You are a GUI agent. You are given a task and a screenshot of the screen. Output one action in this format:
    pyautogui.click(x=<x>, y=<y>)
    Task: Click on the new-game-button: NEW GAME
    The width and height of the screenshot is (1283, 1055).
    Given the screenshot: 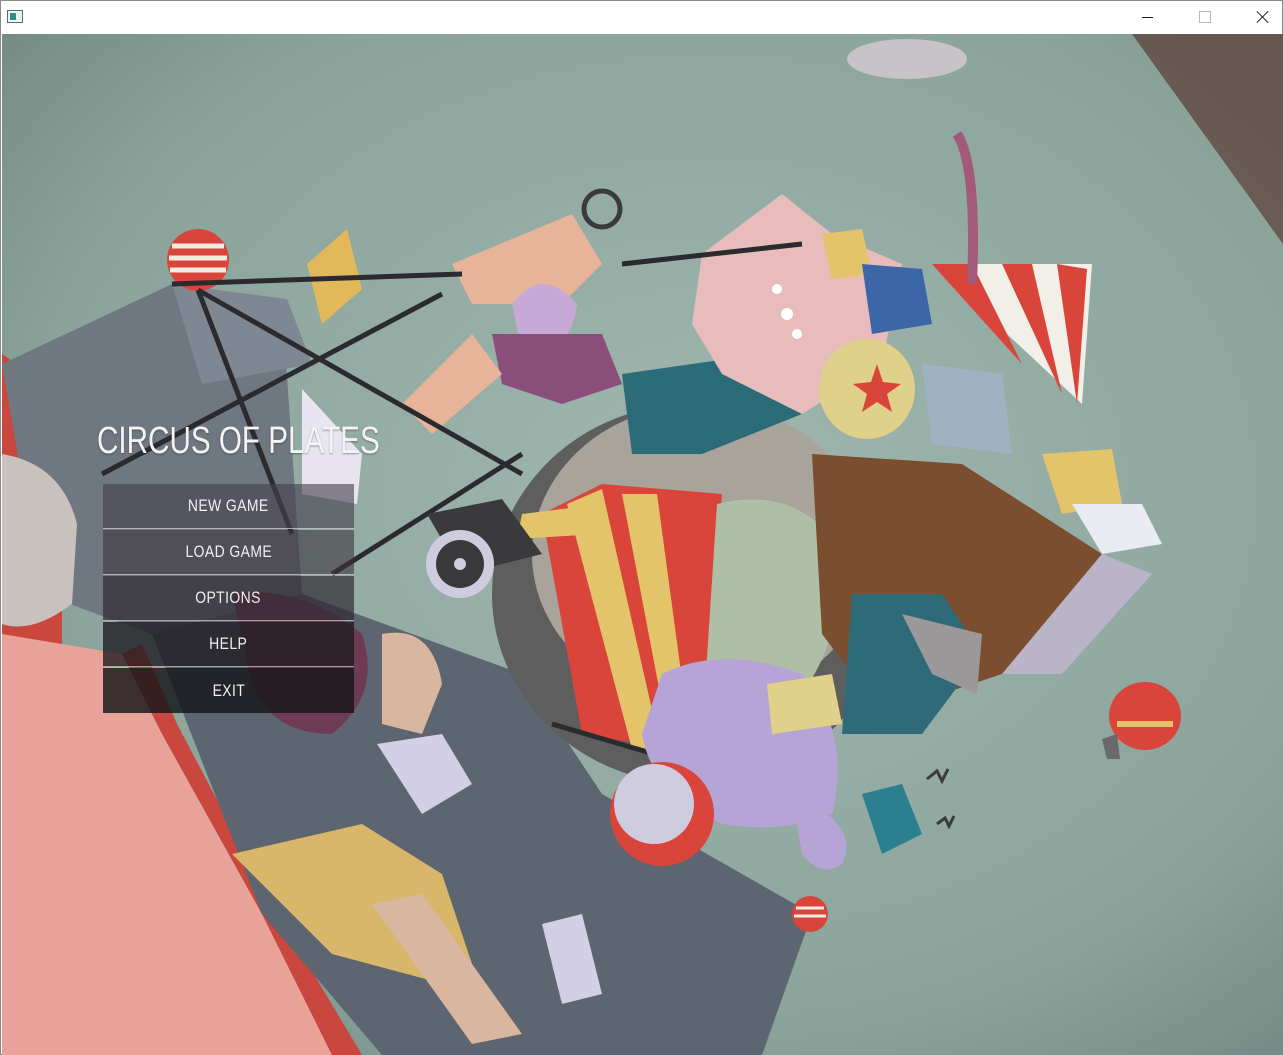 What is the action you would take?
    pyautogui.click(x=228, y=506)
    